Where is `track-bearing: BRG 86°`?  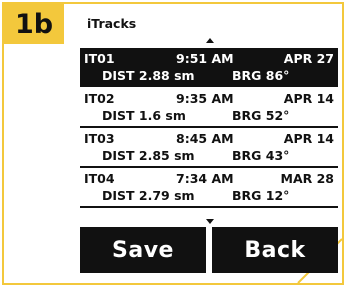
track-bearing: BRG 86° is located at coordinates (261, 75).